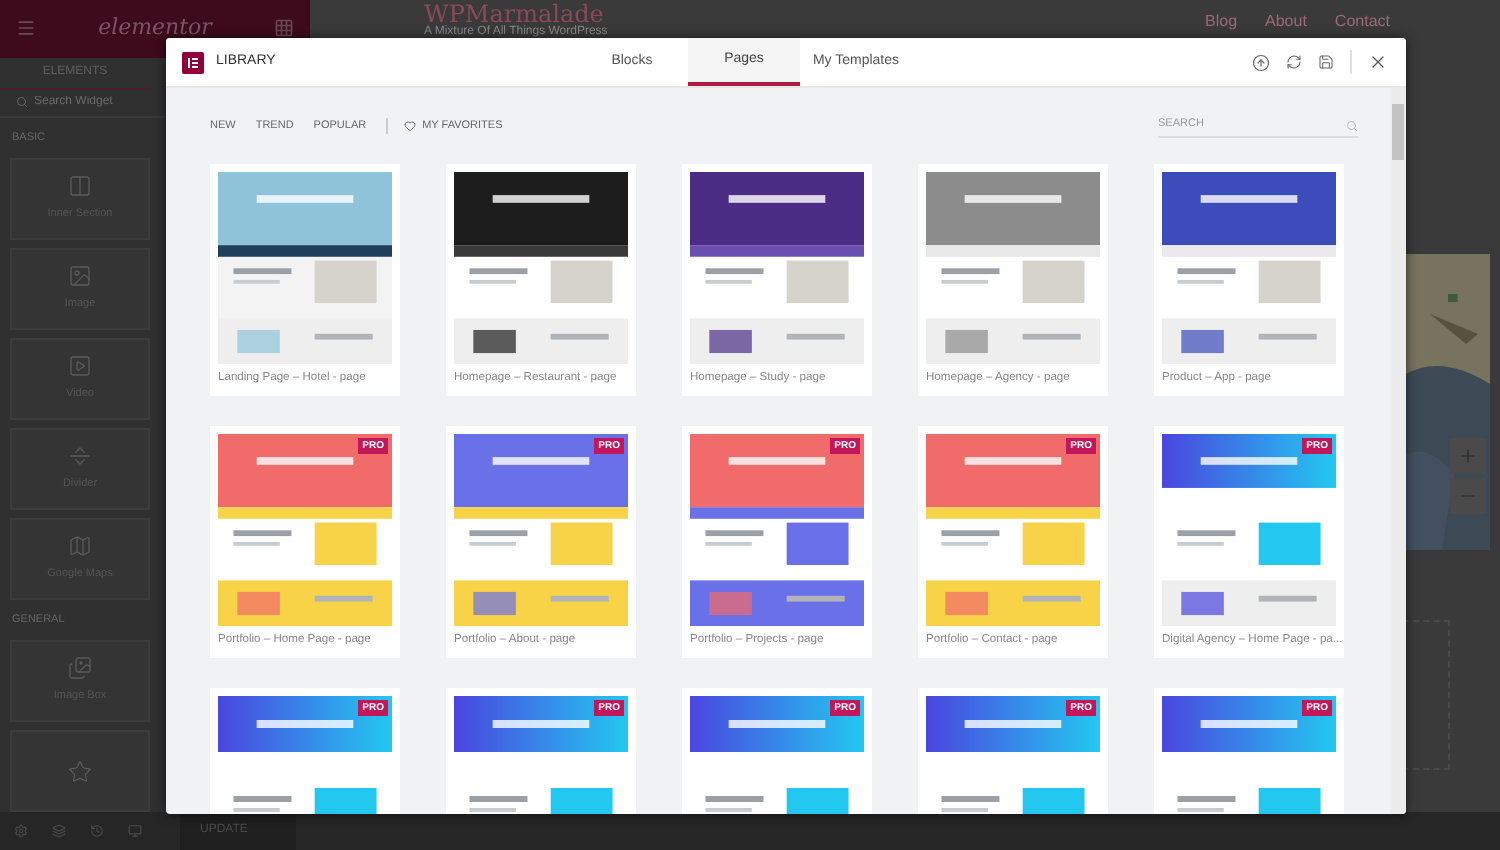 This screenshot has height=850, width=1500. What do you see at coordinates (1468, 456) in the screenshot?
I see `zoom-in-button` at bounding box center [1468, 456].